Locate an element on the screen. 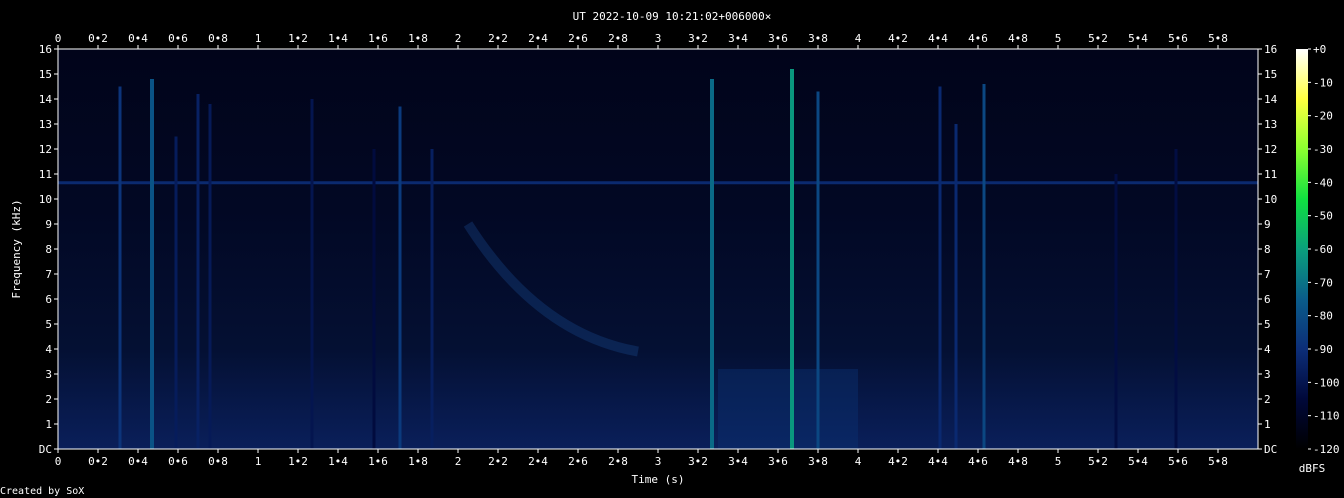  y-tick-label-right-3: 3 is located at coordinates (1267, 374).